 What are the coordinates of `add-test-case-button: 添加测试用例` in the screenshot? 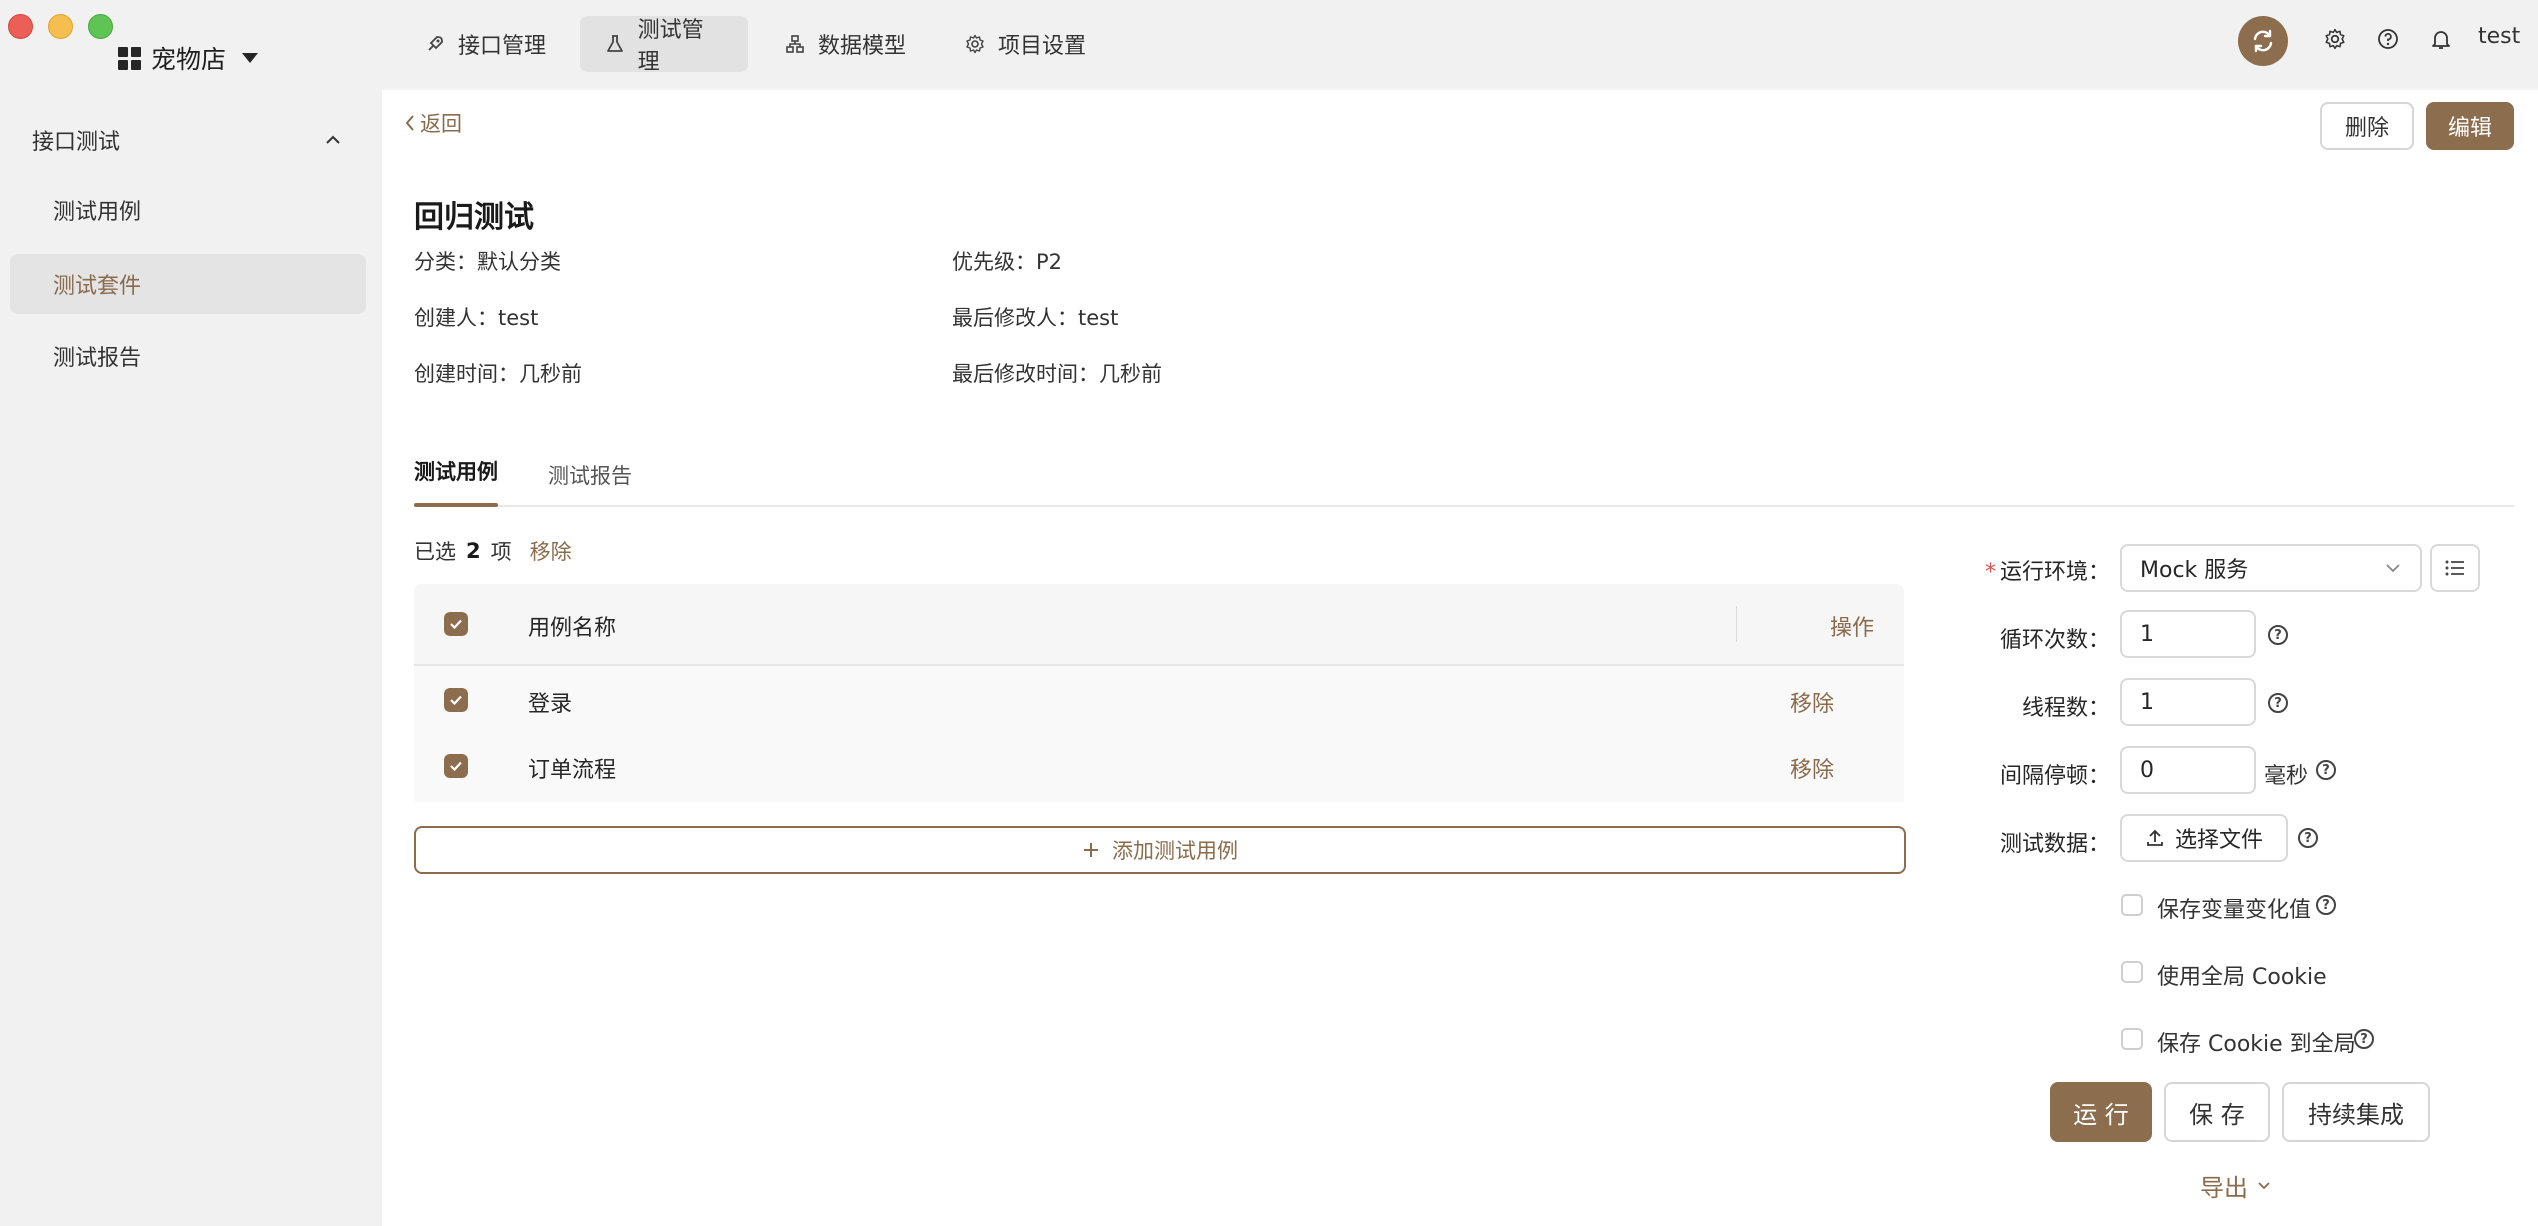 It's located at (1160, 850).